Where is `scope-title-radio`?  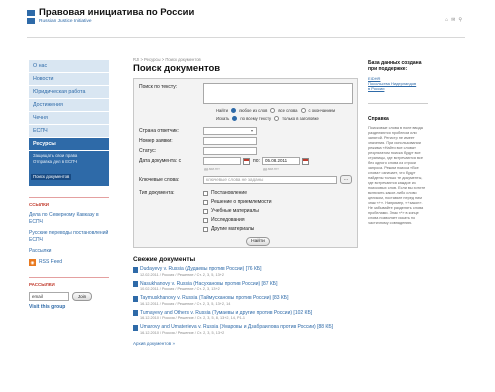 scope-title-radio is located at coordinates (277, 118).